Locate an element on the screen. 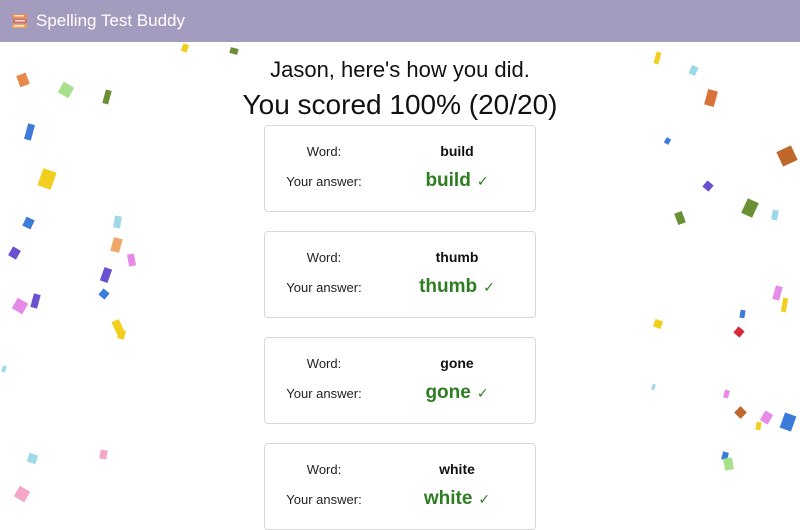  answer-row: Your answer: build ✓ is located at coordinates (400, 181).